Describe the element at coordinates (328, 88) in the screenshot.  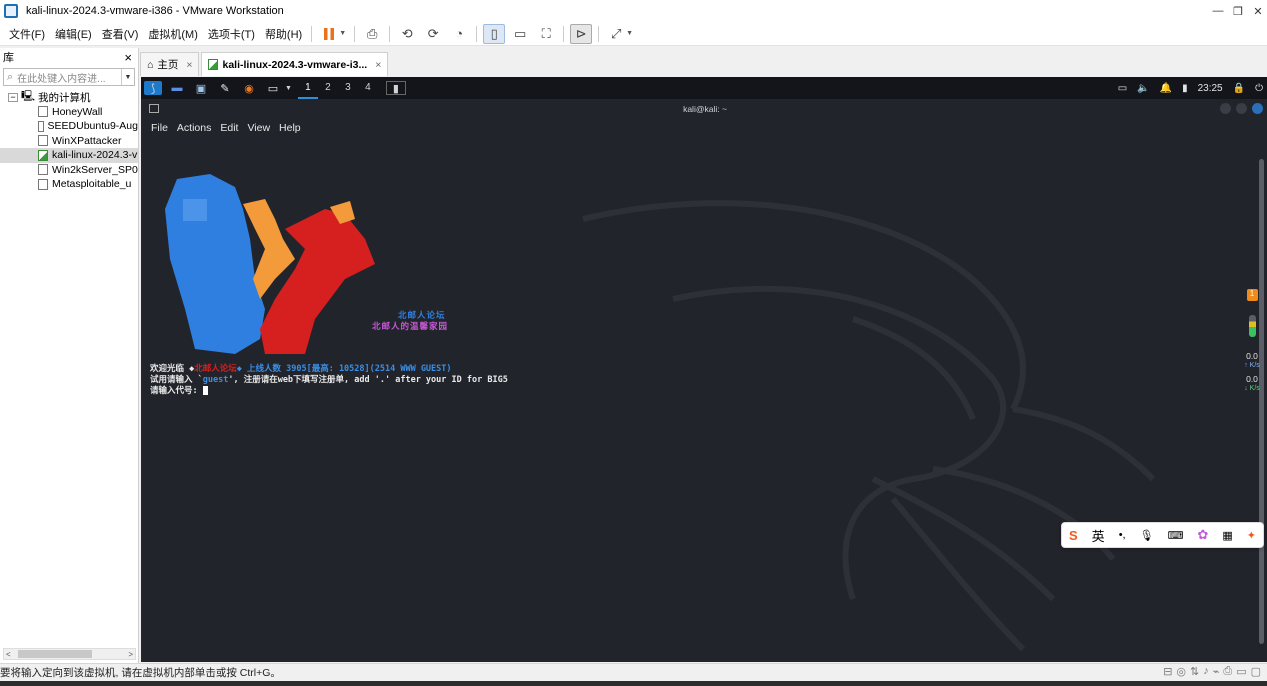
I see `workspace-2: 2` at that location.